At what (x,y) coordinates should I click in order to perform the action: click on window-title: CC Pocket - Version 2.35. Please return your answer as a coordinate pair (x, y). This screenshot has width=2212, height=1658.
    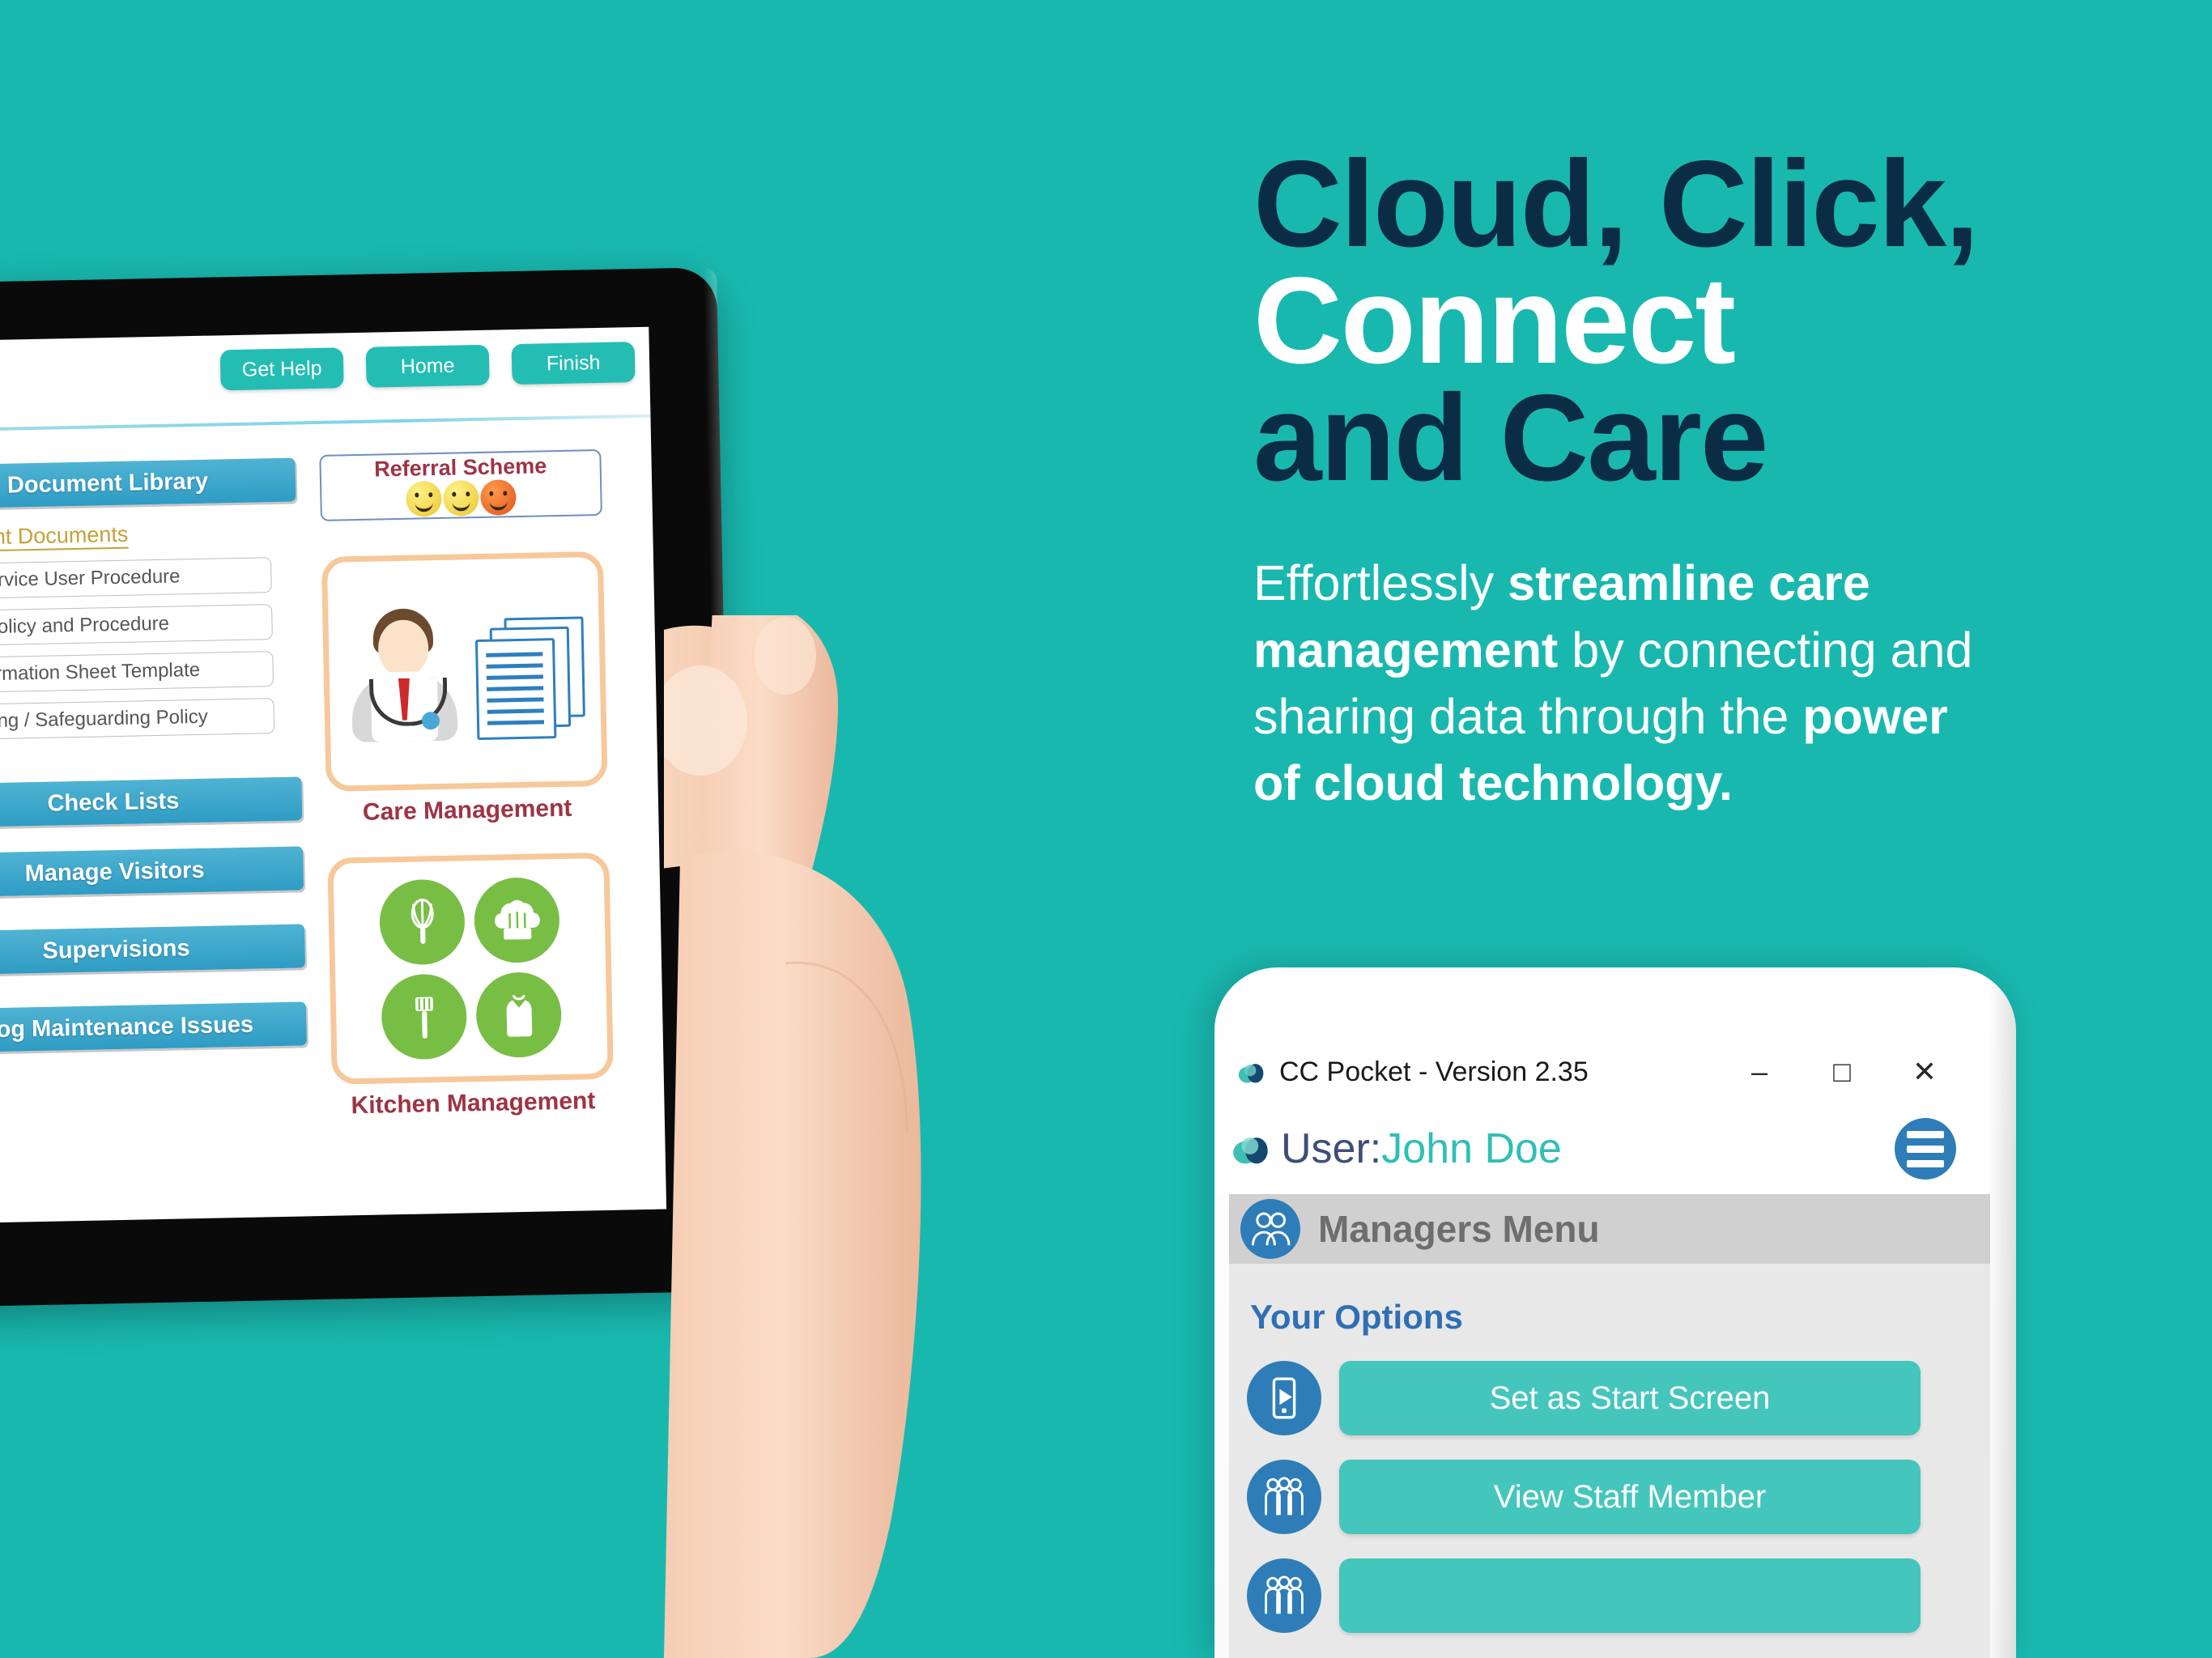
    Looking at the image, I should click on (1434, 1071).